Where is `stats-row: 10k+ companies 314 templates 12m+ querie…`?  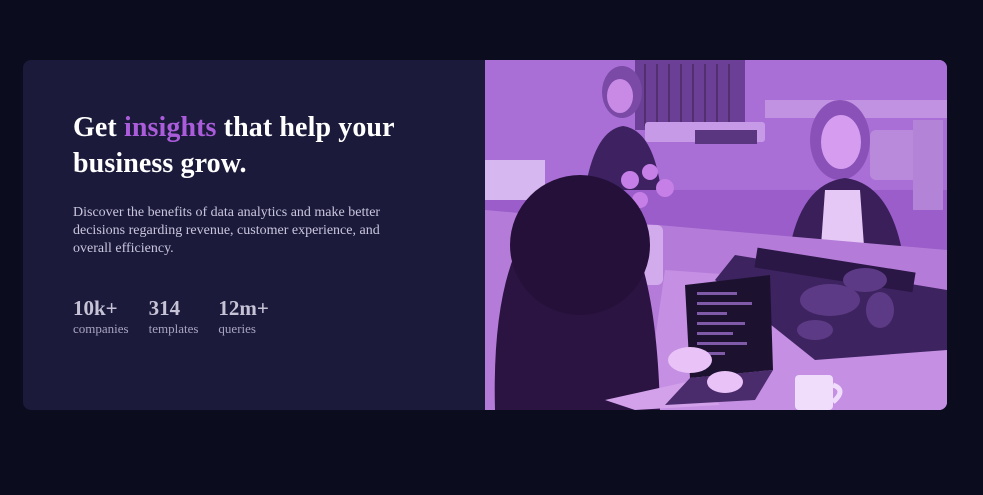
stats-row: 10k+ companies 314 templates 12m+ querie… is located at coordinates (171, 316).